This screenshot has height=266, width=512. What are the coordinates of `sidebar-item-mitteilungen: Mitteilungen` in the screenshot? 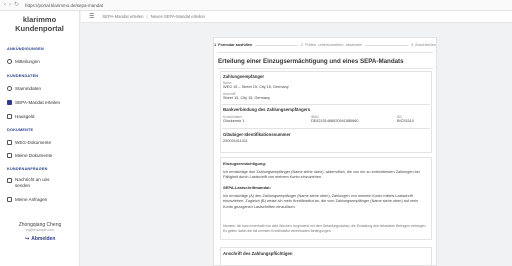 It's located at (23, 61).